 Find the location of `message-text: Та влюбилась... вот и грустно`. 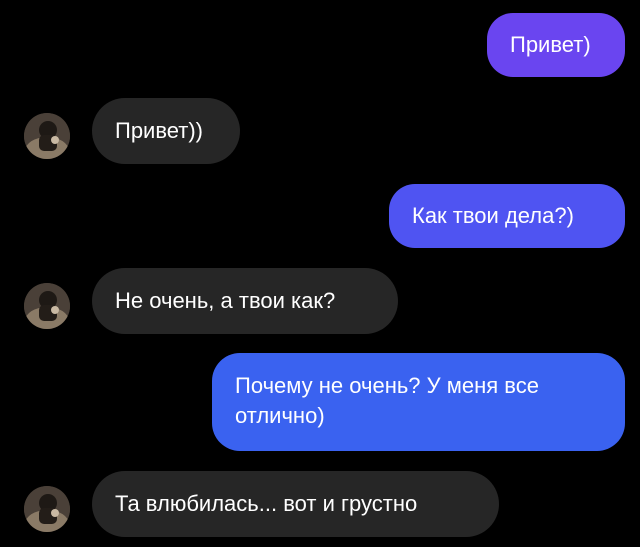

message-text: Та влюбилась... вот и грустно is located at coordinates (266, 503).